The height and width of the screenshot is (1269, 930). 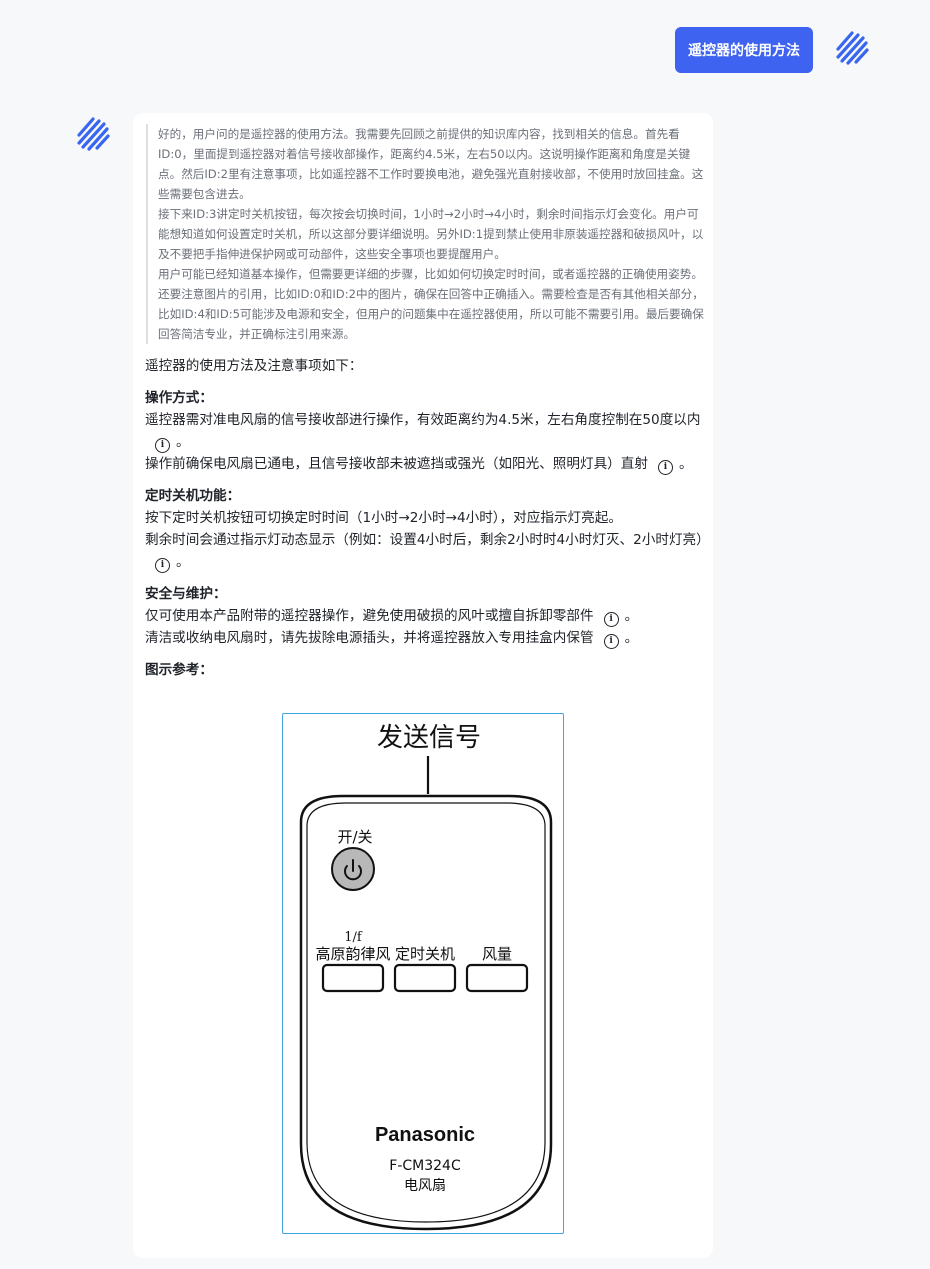 What do you see at coordinates (852, 48) in the screenshot?
I see `user-avatar-icon` at bounding box center [852, 48].